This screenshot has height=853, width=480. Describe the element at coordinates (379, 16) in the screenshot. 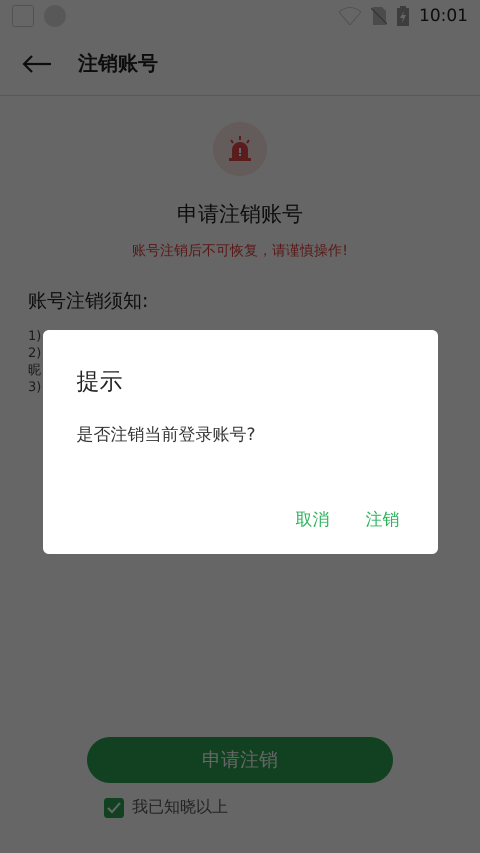

I see `no-sim-icon` at that location.